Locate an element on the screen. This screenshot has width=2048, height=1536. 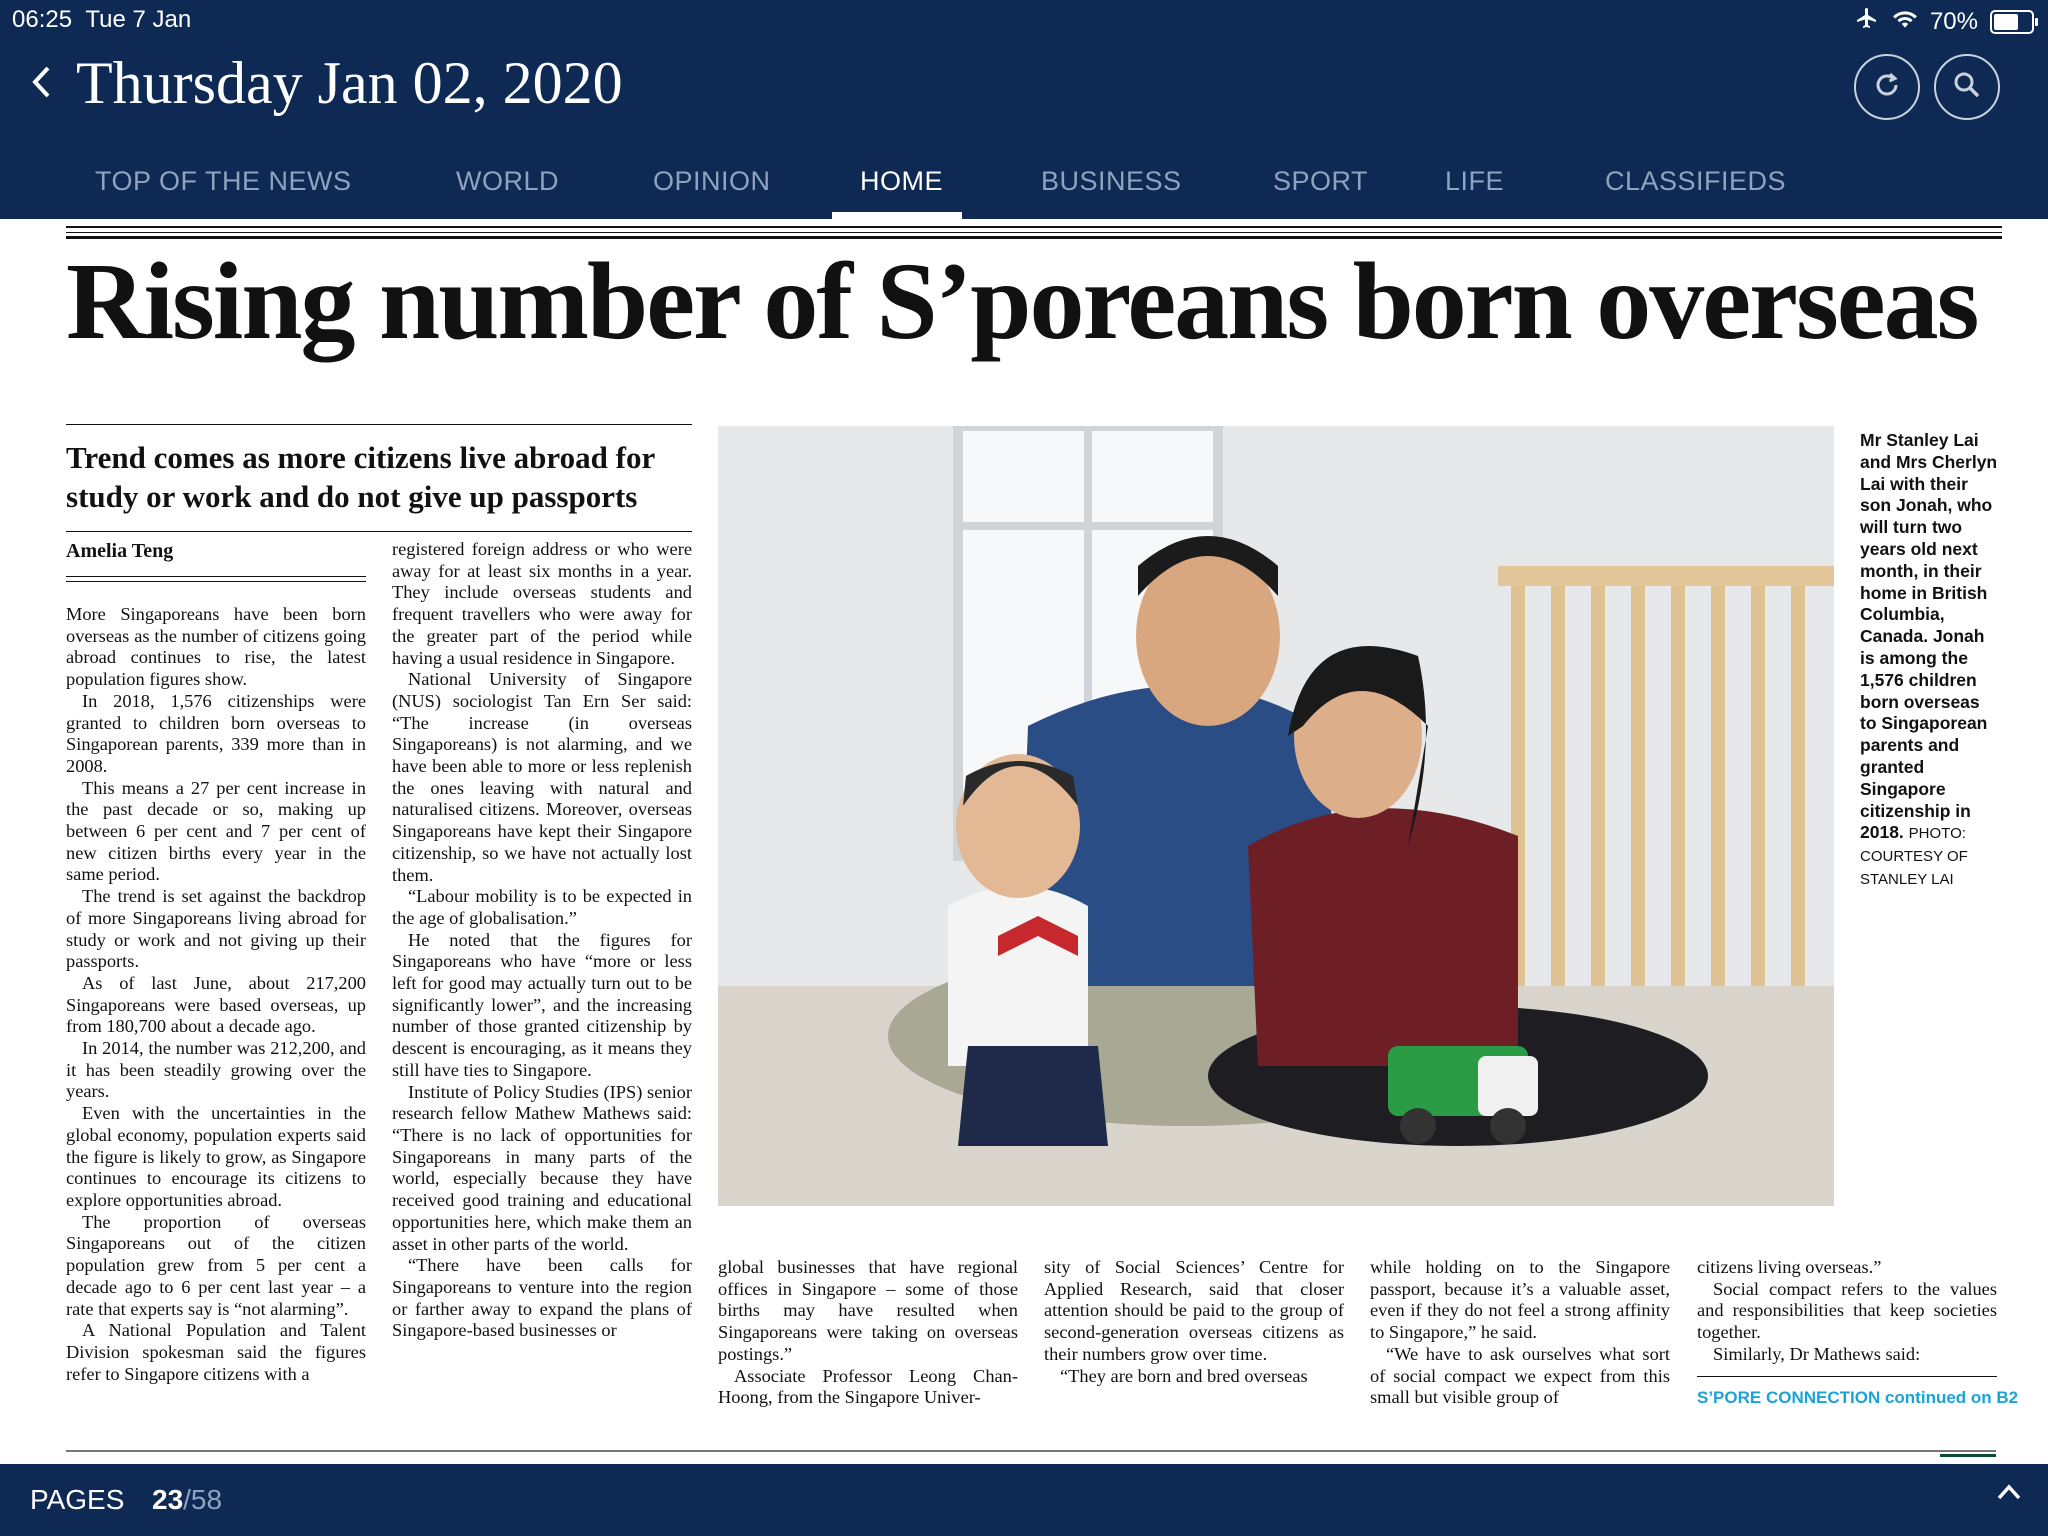
battery-icon is located at coordinates (2014, 21).